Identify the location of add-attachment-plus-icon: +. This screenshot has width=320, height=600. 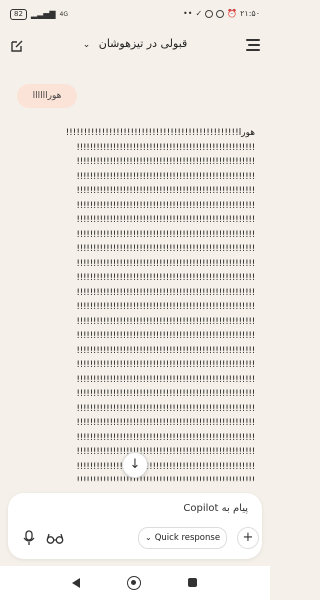
(248, 538).